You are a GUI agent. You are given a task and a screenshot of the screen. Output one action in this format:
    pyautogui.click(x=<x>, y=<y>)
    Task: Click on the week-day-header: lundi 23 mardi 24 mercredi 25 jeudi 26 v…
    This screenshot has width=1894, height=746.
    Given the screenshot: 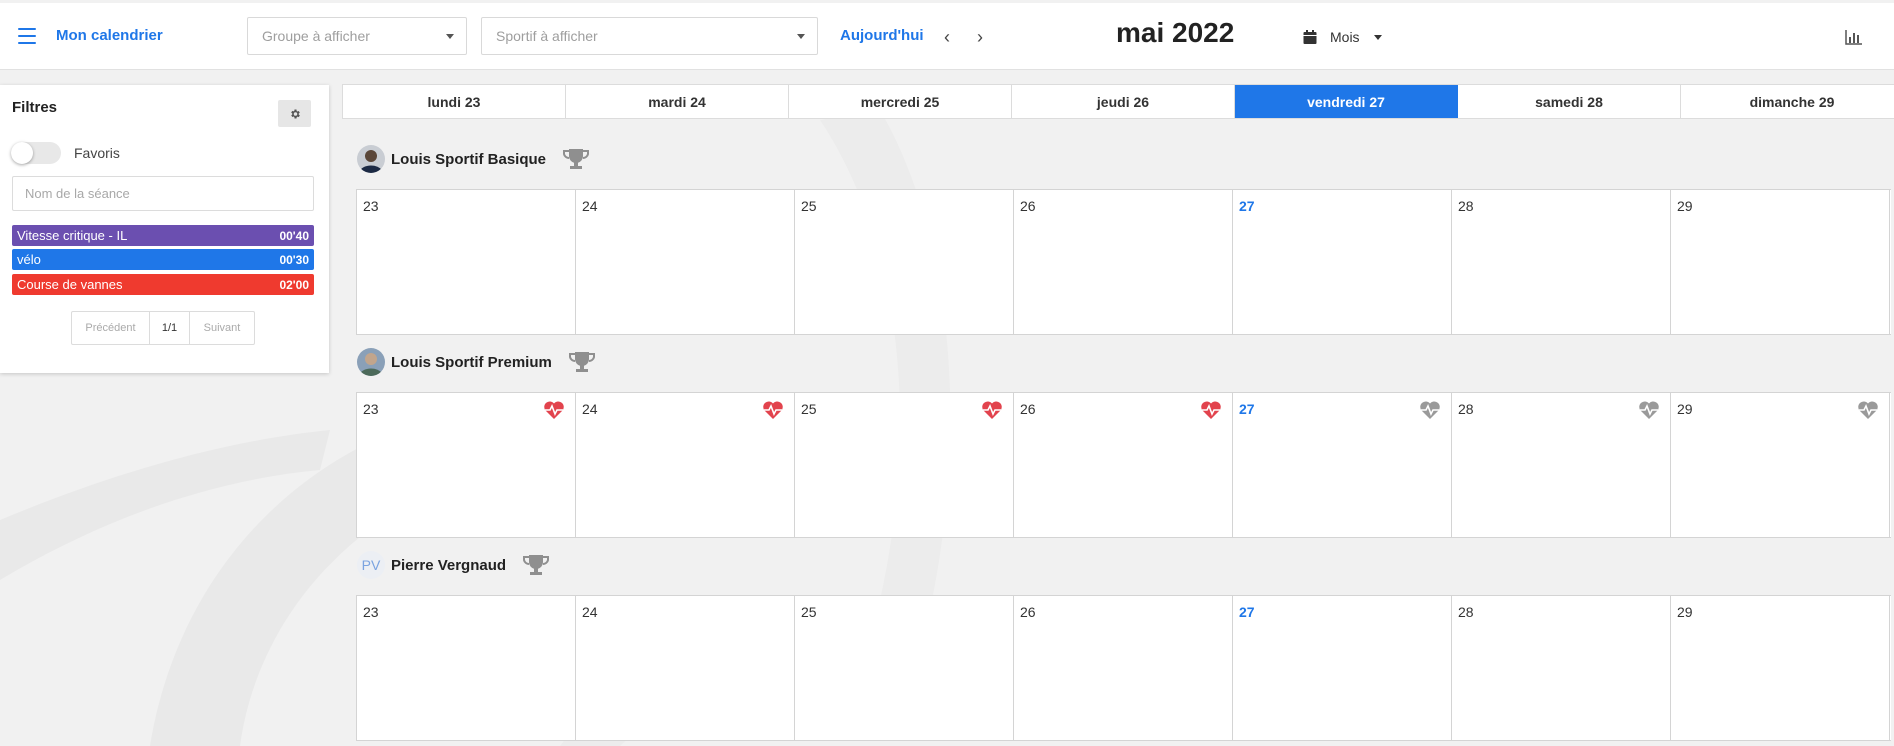 What is the action you would take?
    pyautogui.click(x=1118, y=101)
    